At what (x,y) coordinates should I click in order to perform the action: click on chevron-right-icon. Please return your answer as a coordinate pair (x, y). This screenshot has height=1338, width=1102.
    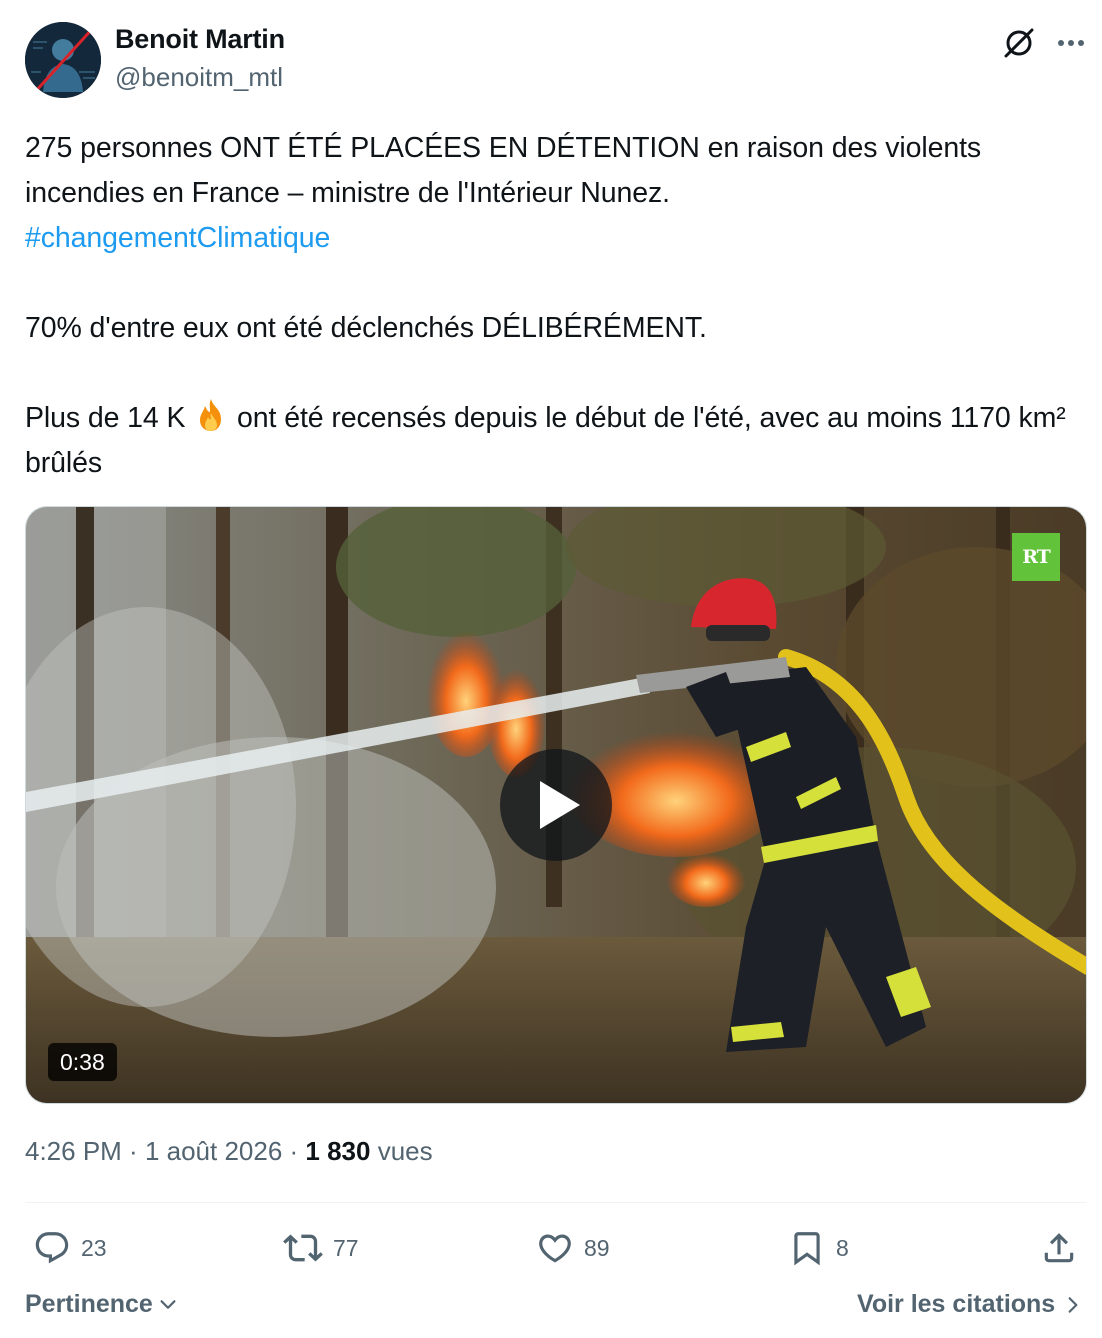
    Looking at the image, I should click on (1073, 1304).